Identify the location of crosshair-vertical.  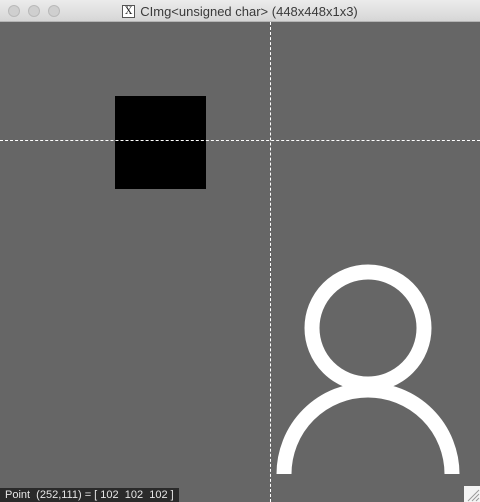
(270, 262).